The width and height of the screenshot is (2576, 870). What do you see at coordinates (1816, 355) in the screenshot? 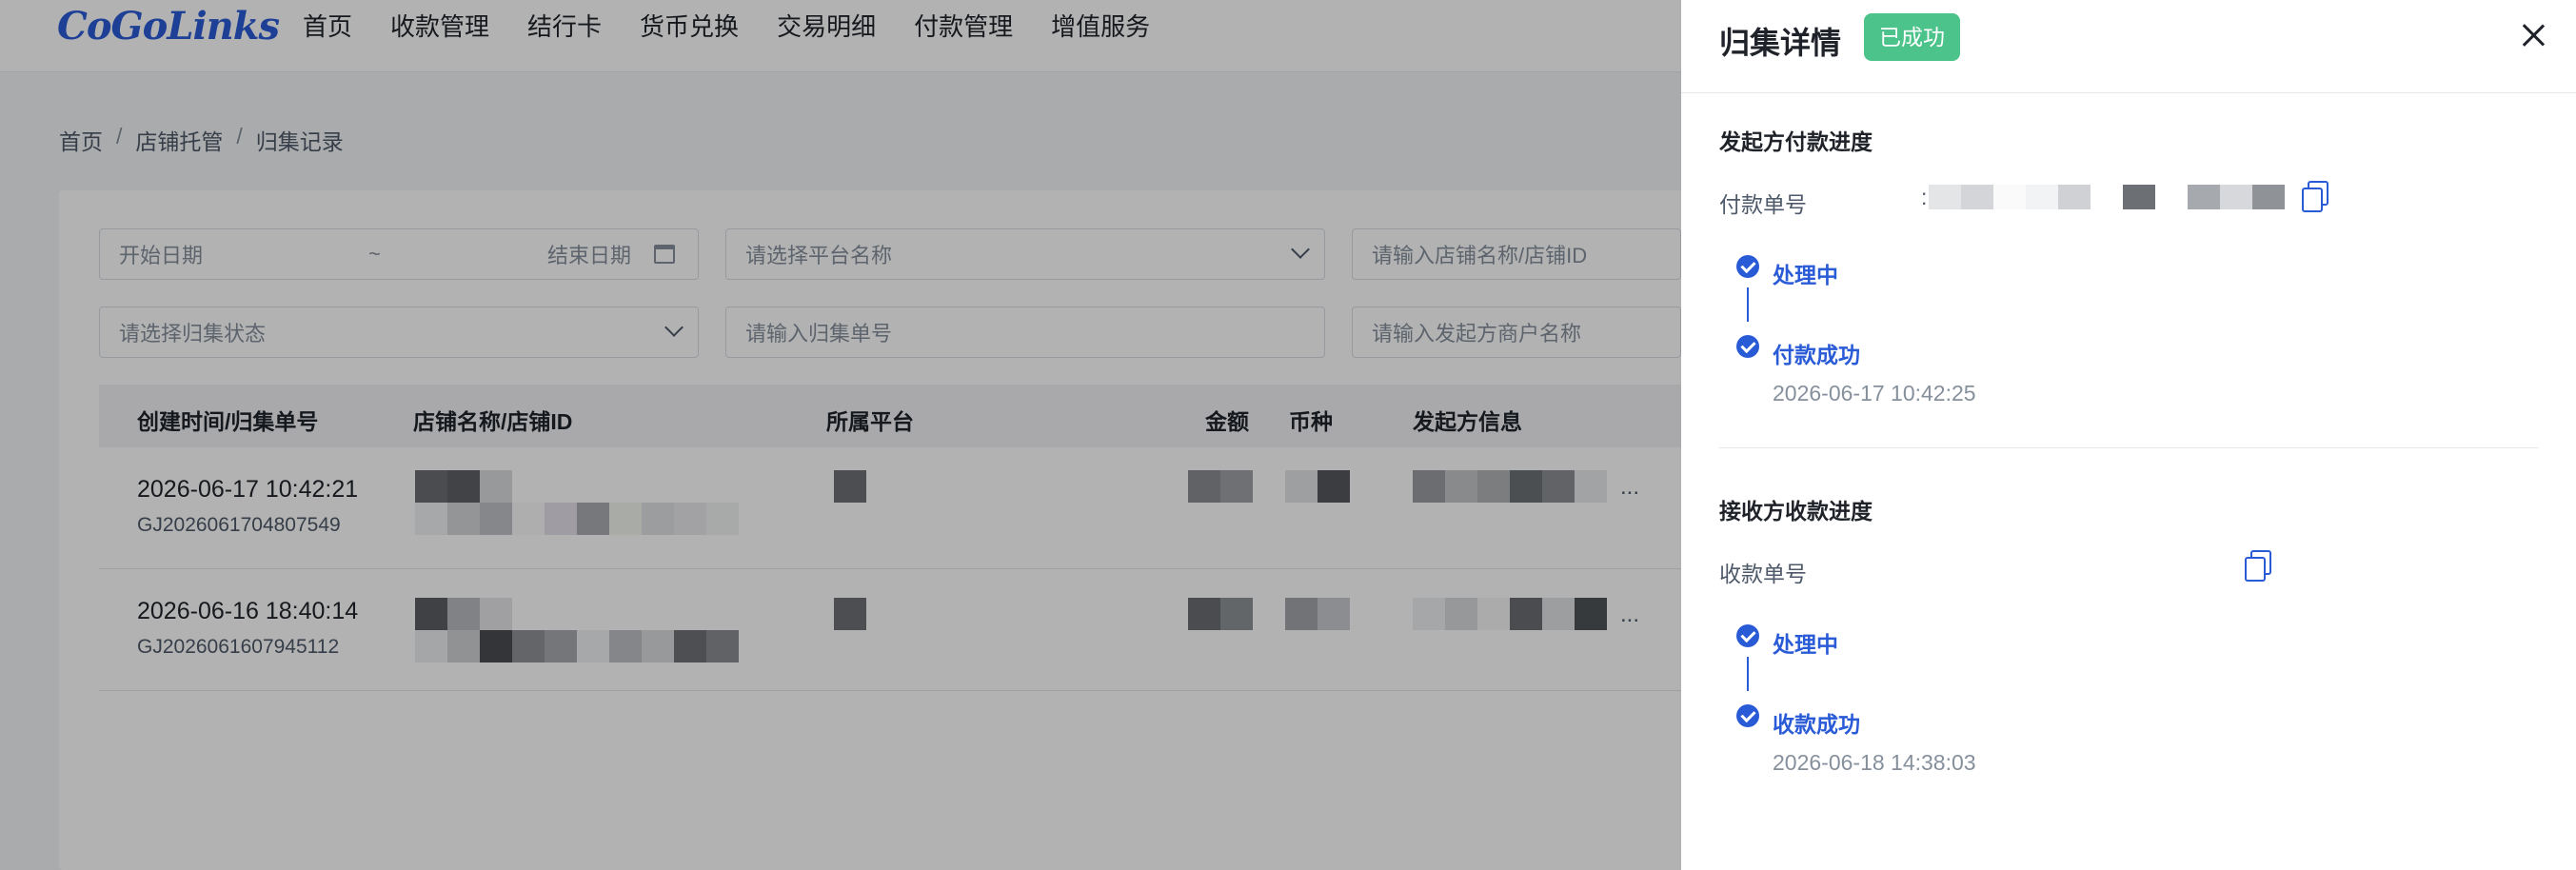
I see `payer-step-success: 付款成功` at bounding box center [1816, 355].